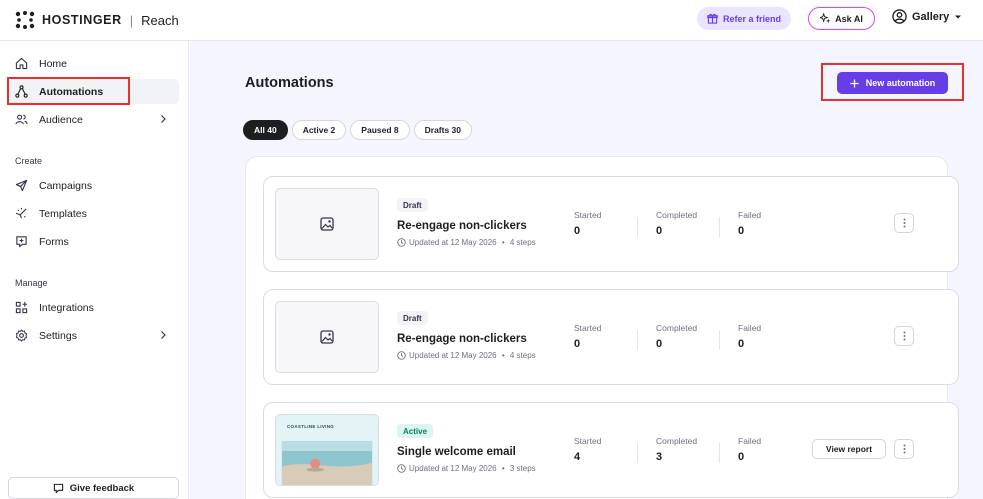 This screenshot has width=983, height=499. What do you see at coordinates (327, 450) in the screenshot?
I see `automation-thumbnail: COASTLINE LIVING` at bounding box center [327, 450].